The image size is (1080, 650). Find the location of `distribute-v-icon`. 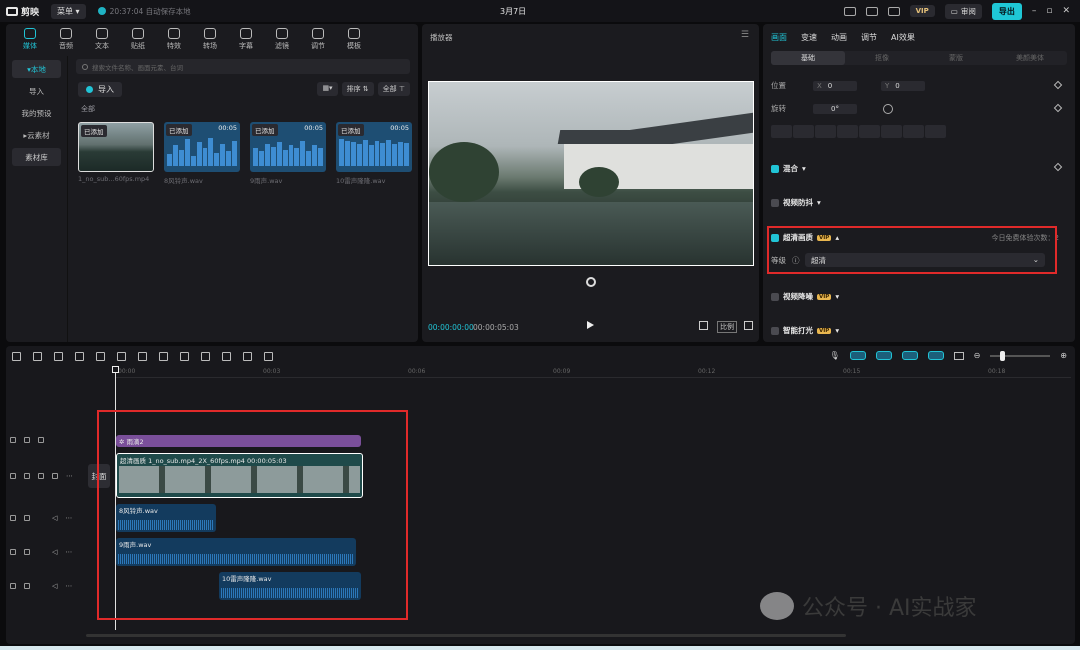

distribute-v-icon is located at coordinates (935, 131).